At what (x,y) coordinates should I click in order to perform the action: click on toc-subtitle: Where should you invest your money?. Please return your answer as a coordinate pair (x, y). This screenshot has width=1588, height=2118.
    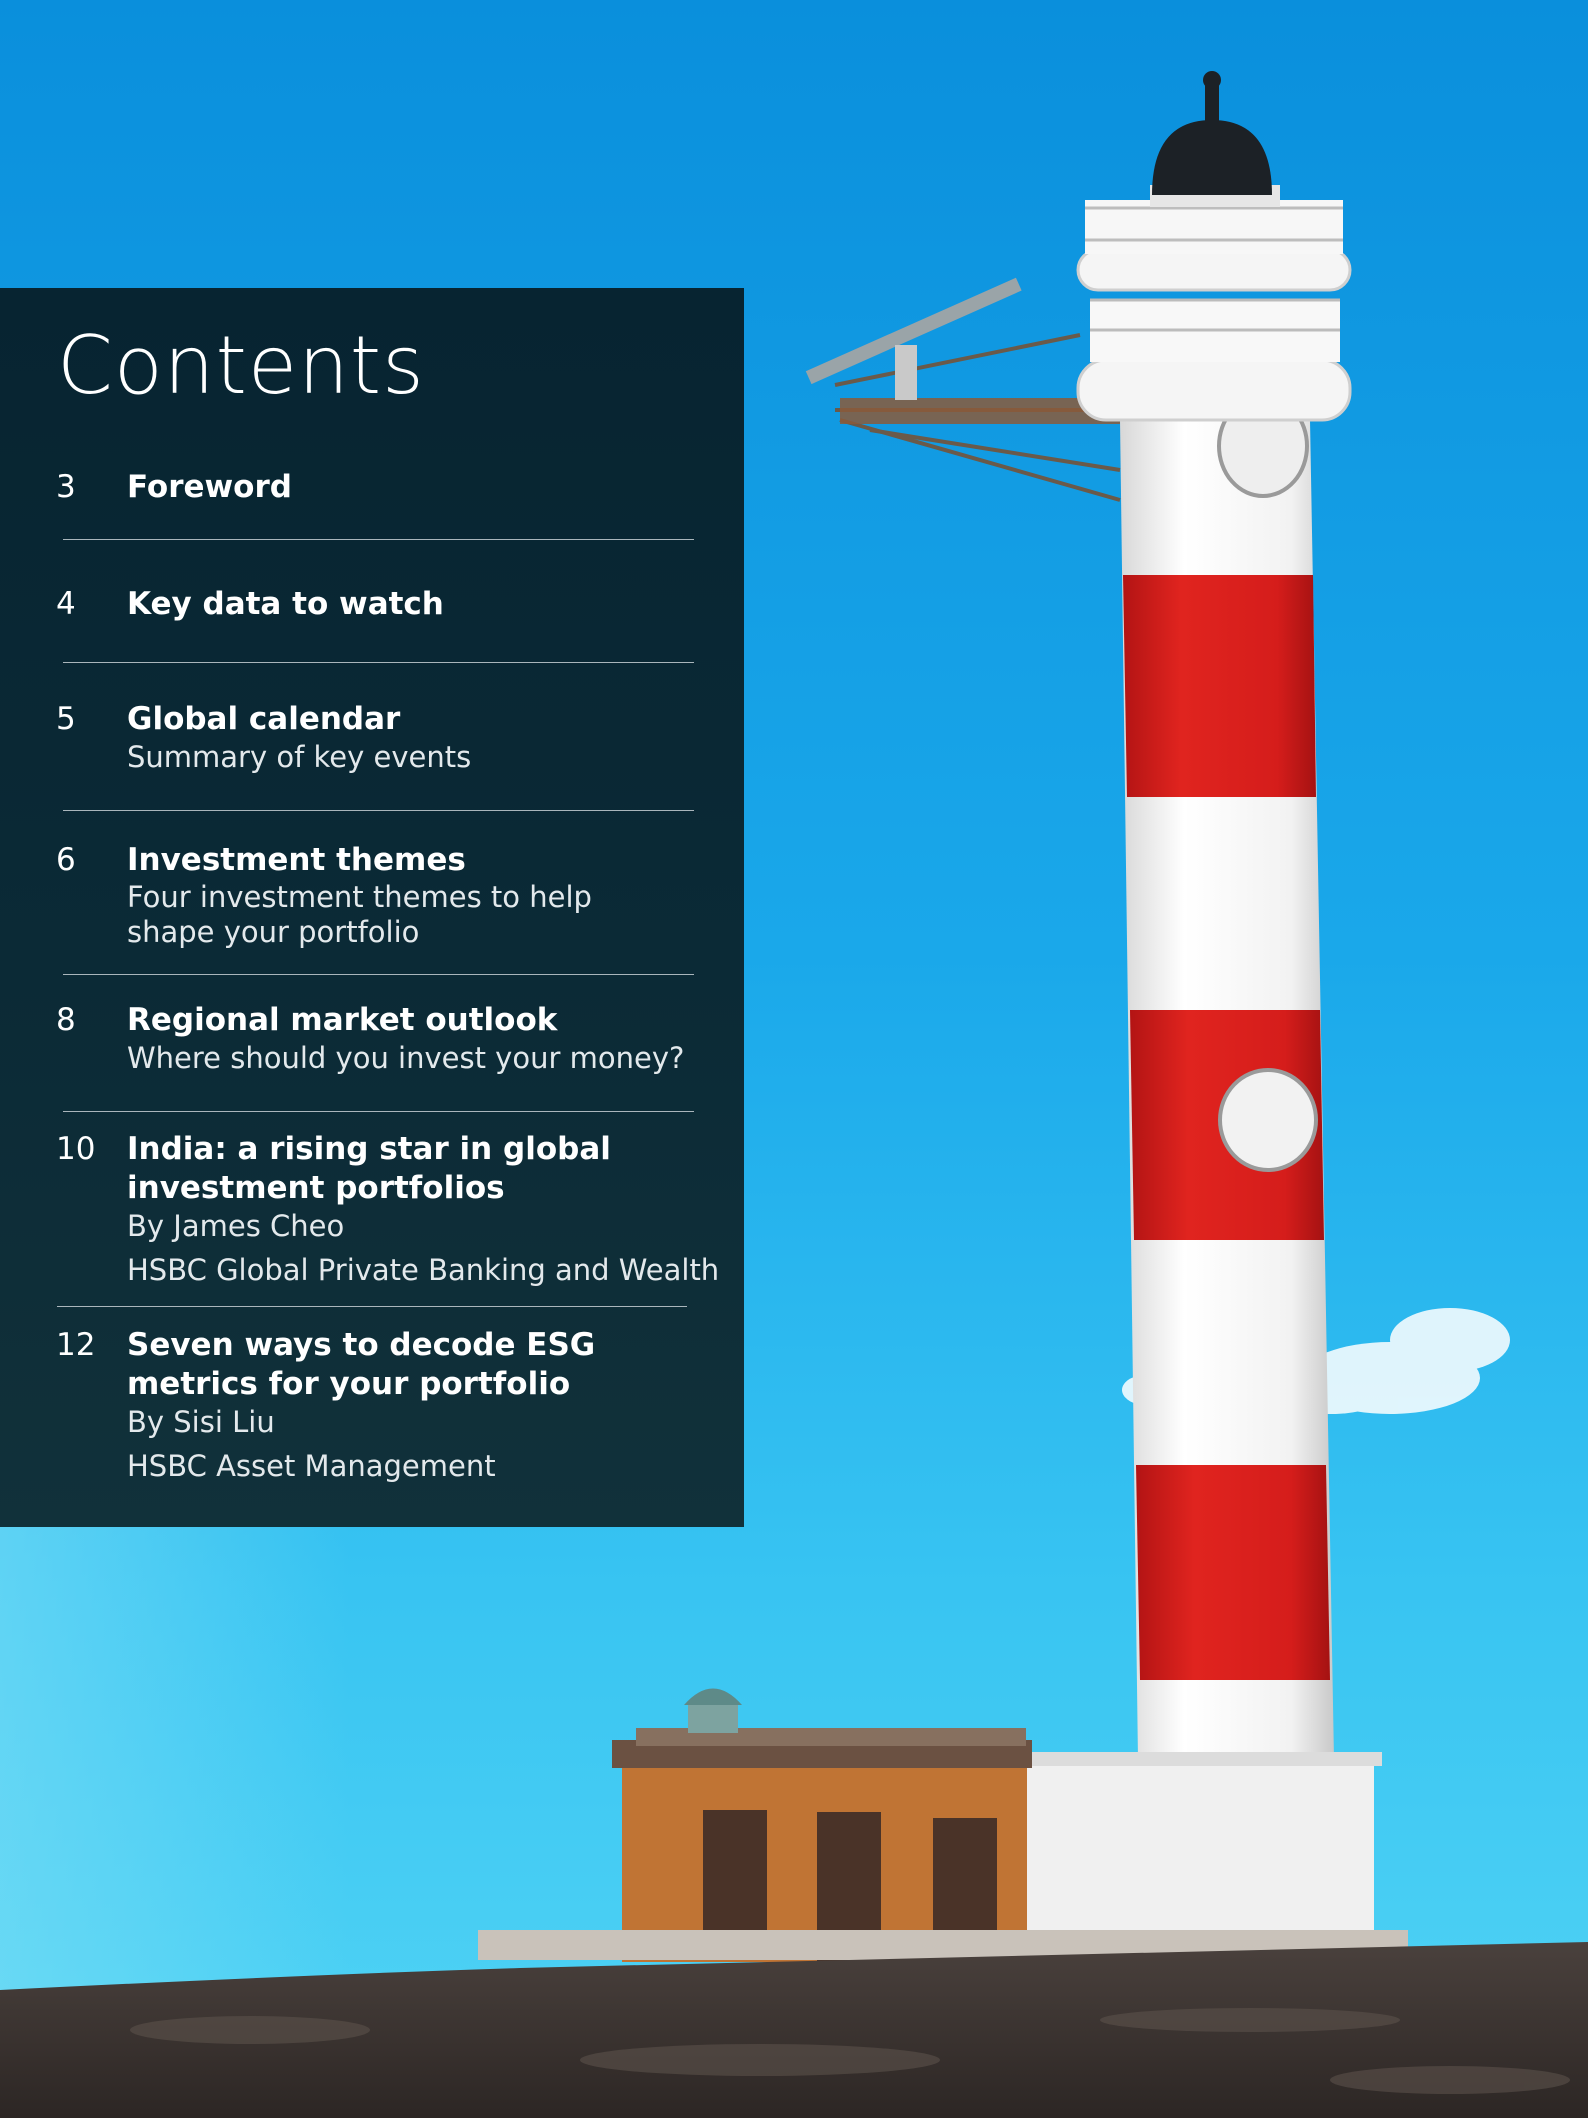
    Looking at the image, I should click on (406, 1058).